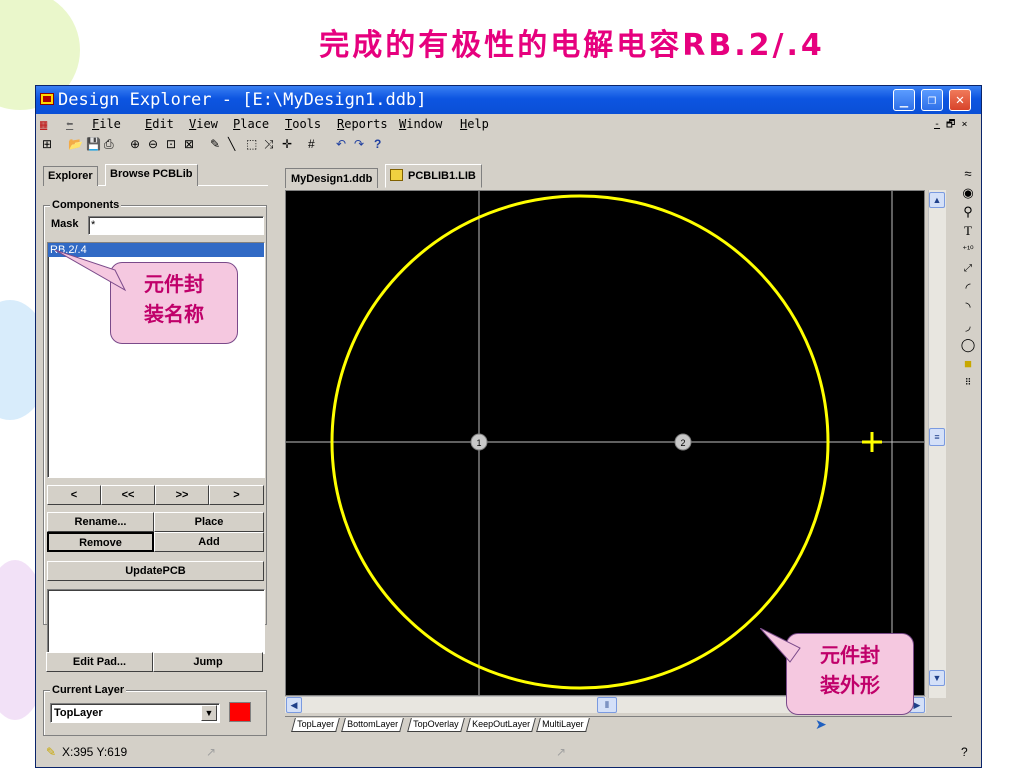  Describe the element at coordinates (156, 621) in the screenshot. I see `pad-list` at that location.